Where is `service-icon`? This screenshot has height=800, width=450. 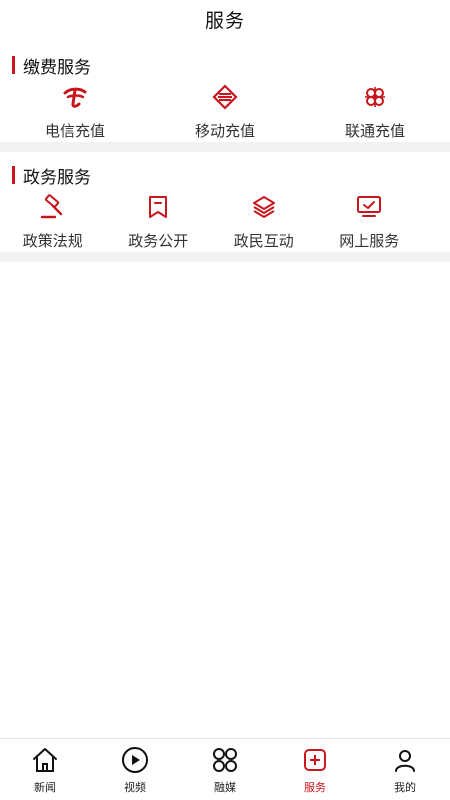
service-icon is located at coordinates (315, 760).